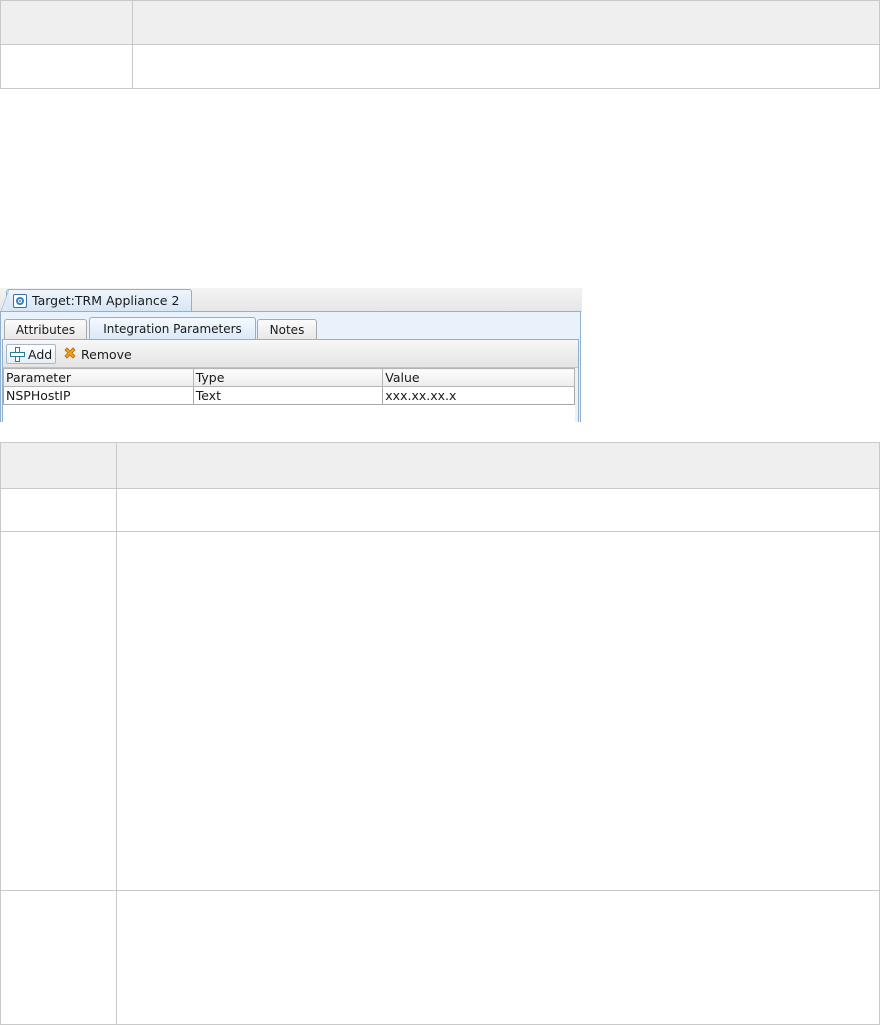  I want to click on top-table-header-row, so click(440, 22).